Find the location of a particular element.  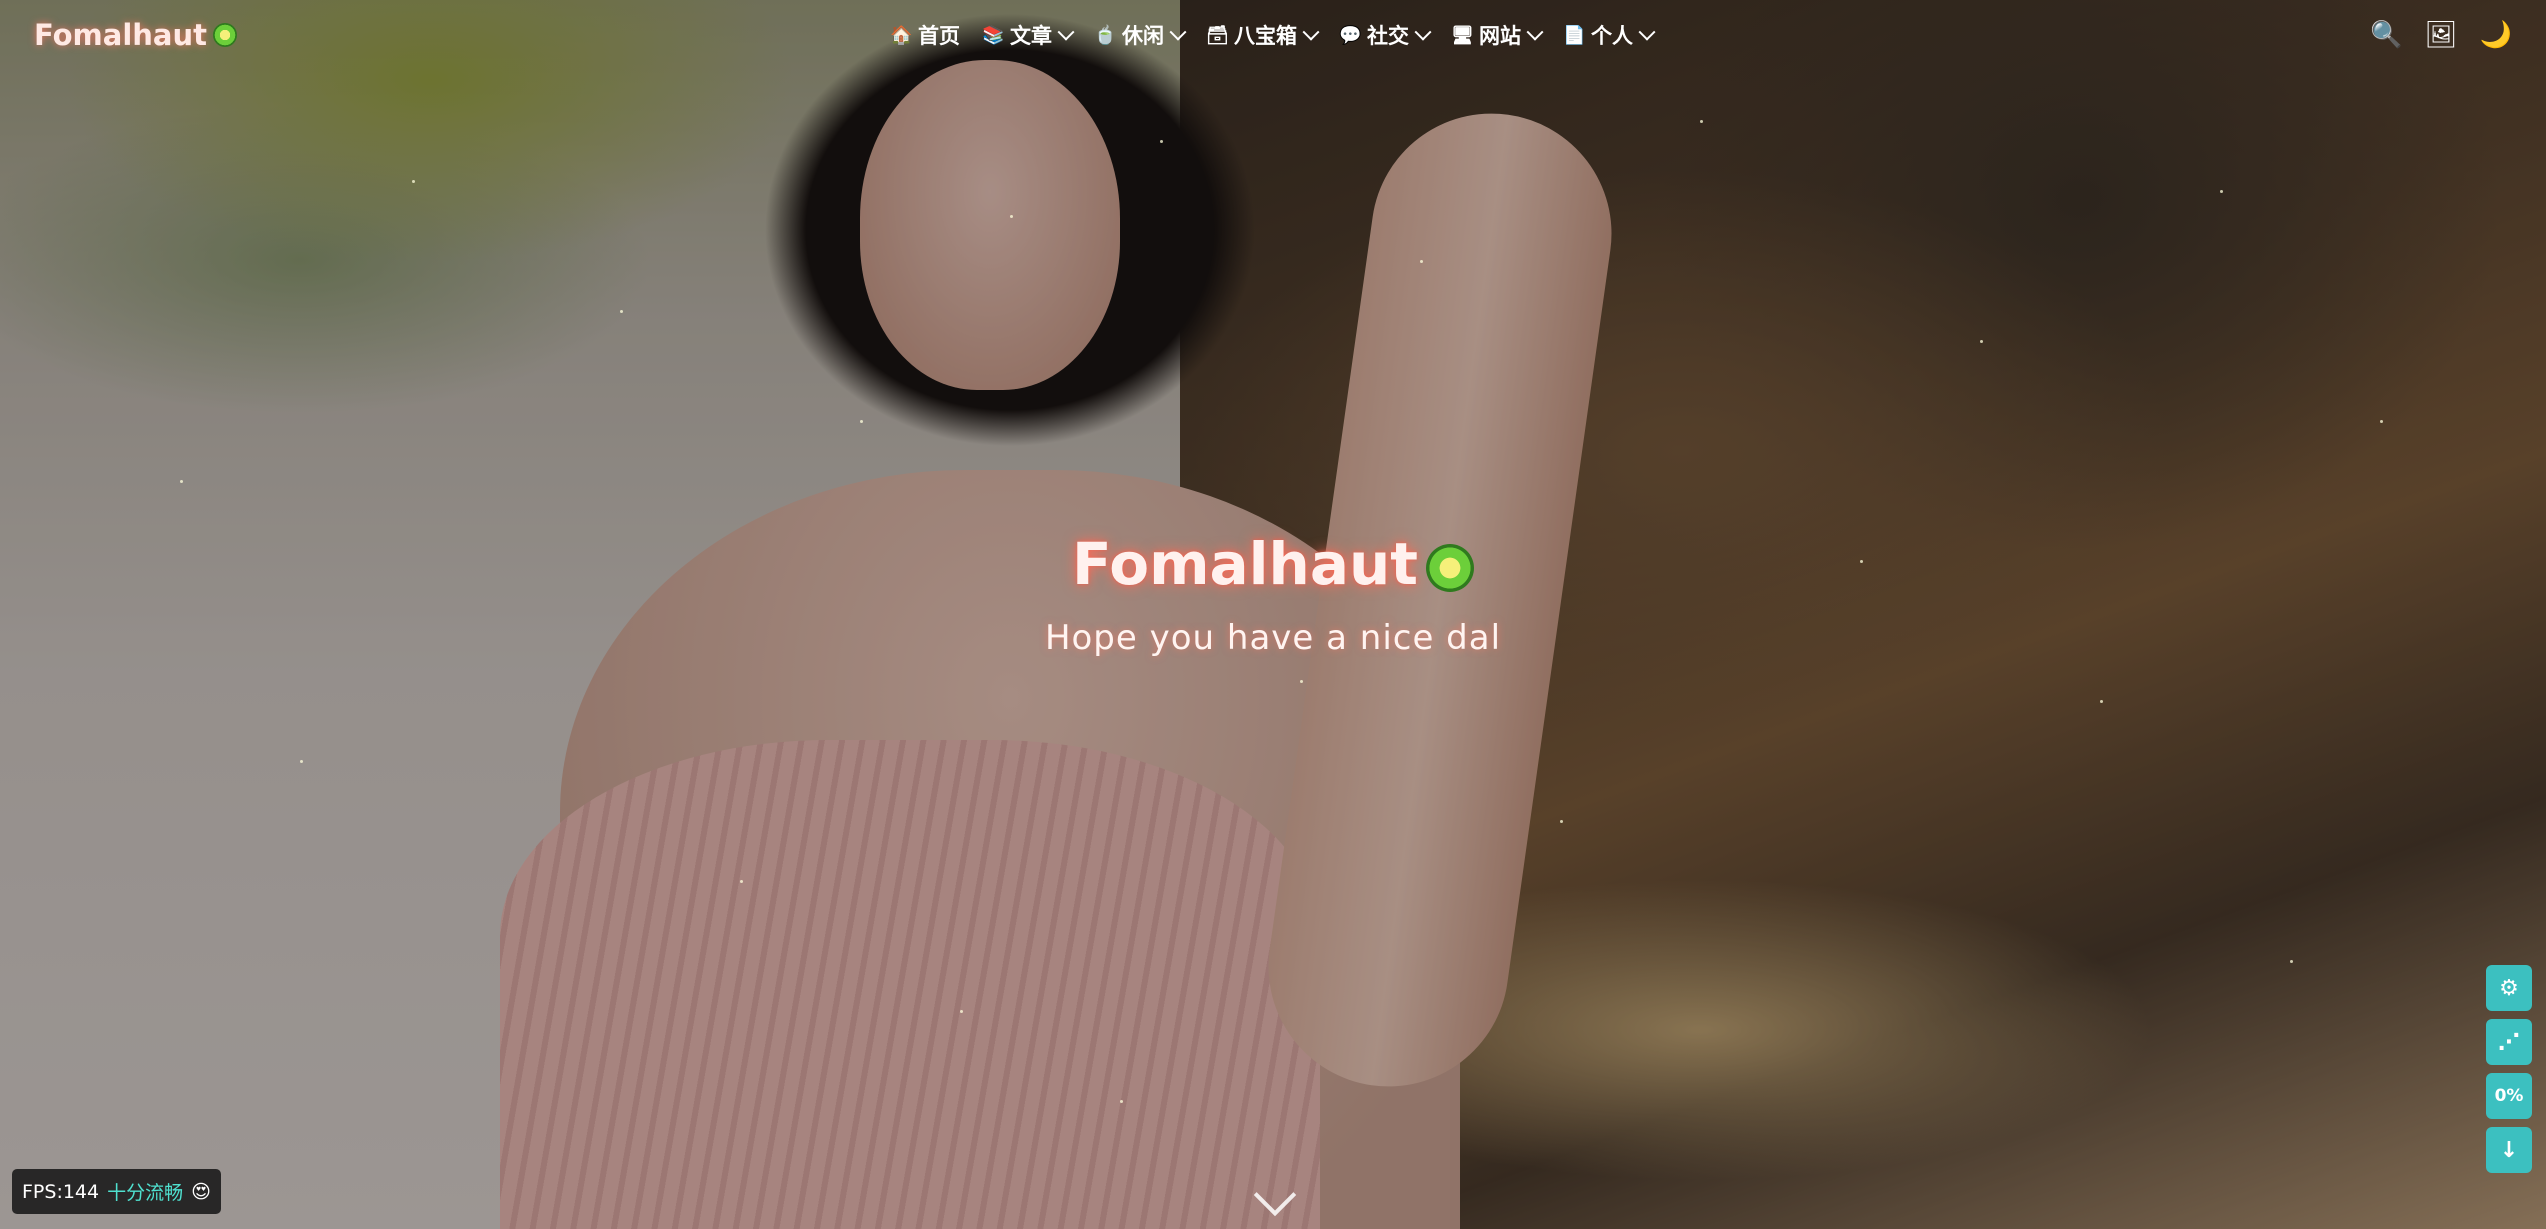

header-actions: 🔍 🖼 🌙 is located at coordinates (2441, 35).